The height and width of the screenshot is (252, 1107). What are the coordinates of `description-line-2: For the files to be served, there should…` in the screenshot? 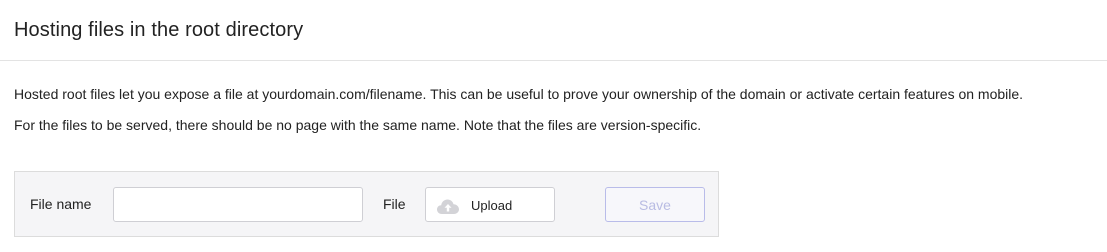 It's located at (358, 125).